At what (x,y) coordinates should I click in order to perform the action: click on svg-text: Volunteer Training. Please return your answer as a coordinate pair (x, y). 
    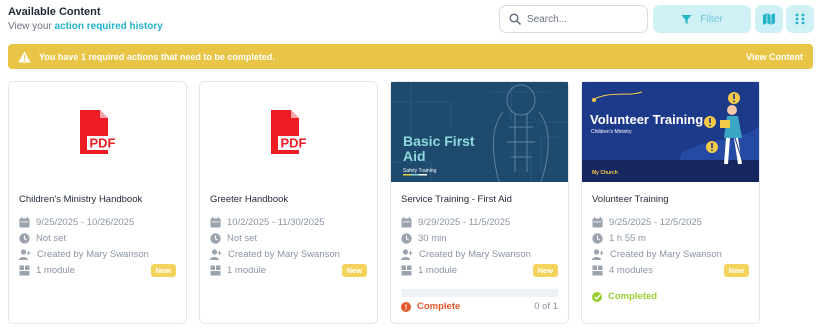
    Looking at the image, I should click on (646, 119).